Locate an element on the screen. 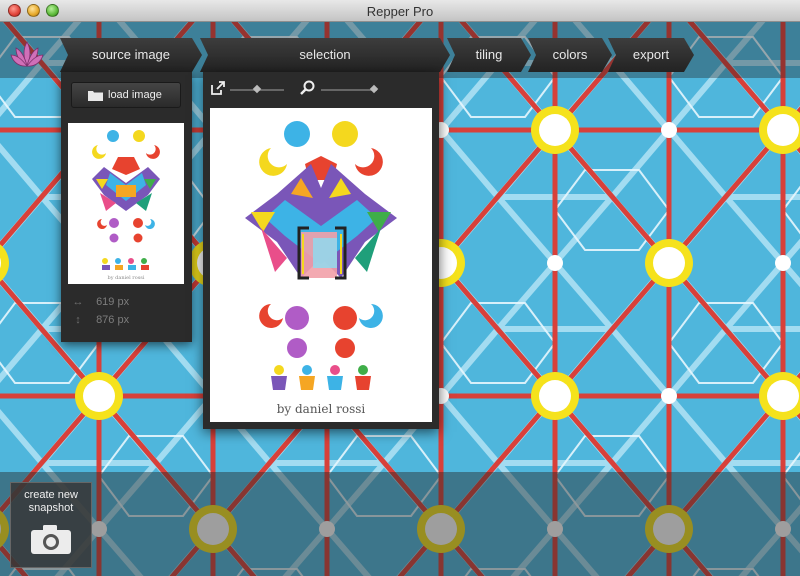 This screenshot has width=800, height=576. load-image-label: load image is located at coordinates (135, 95).